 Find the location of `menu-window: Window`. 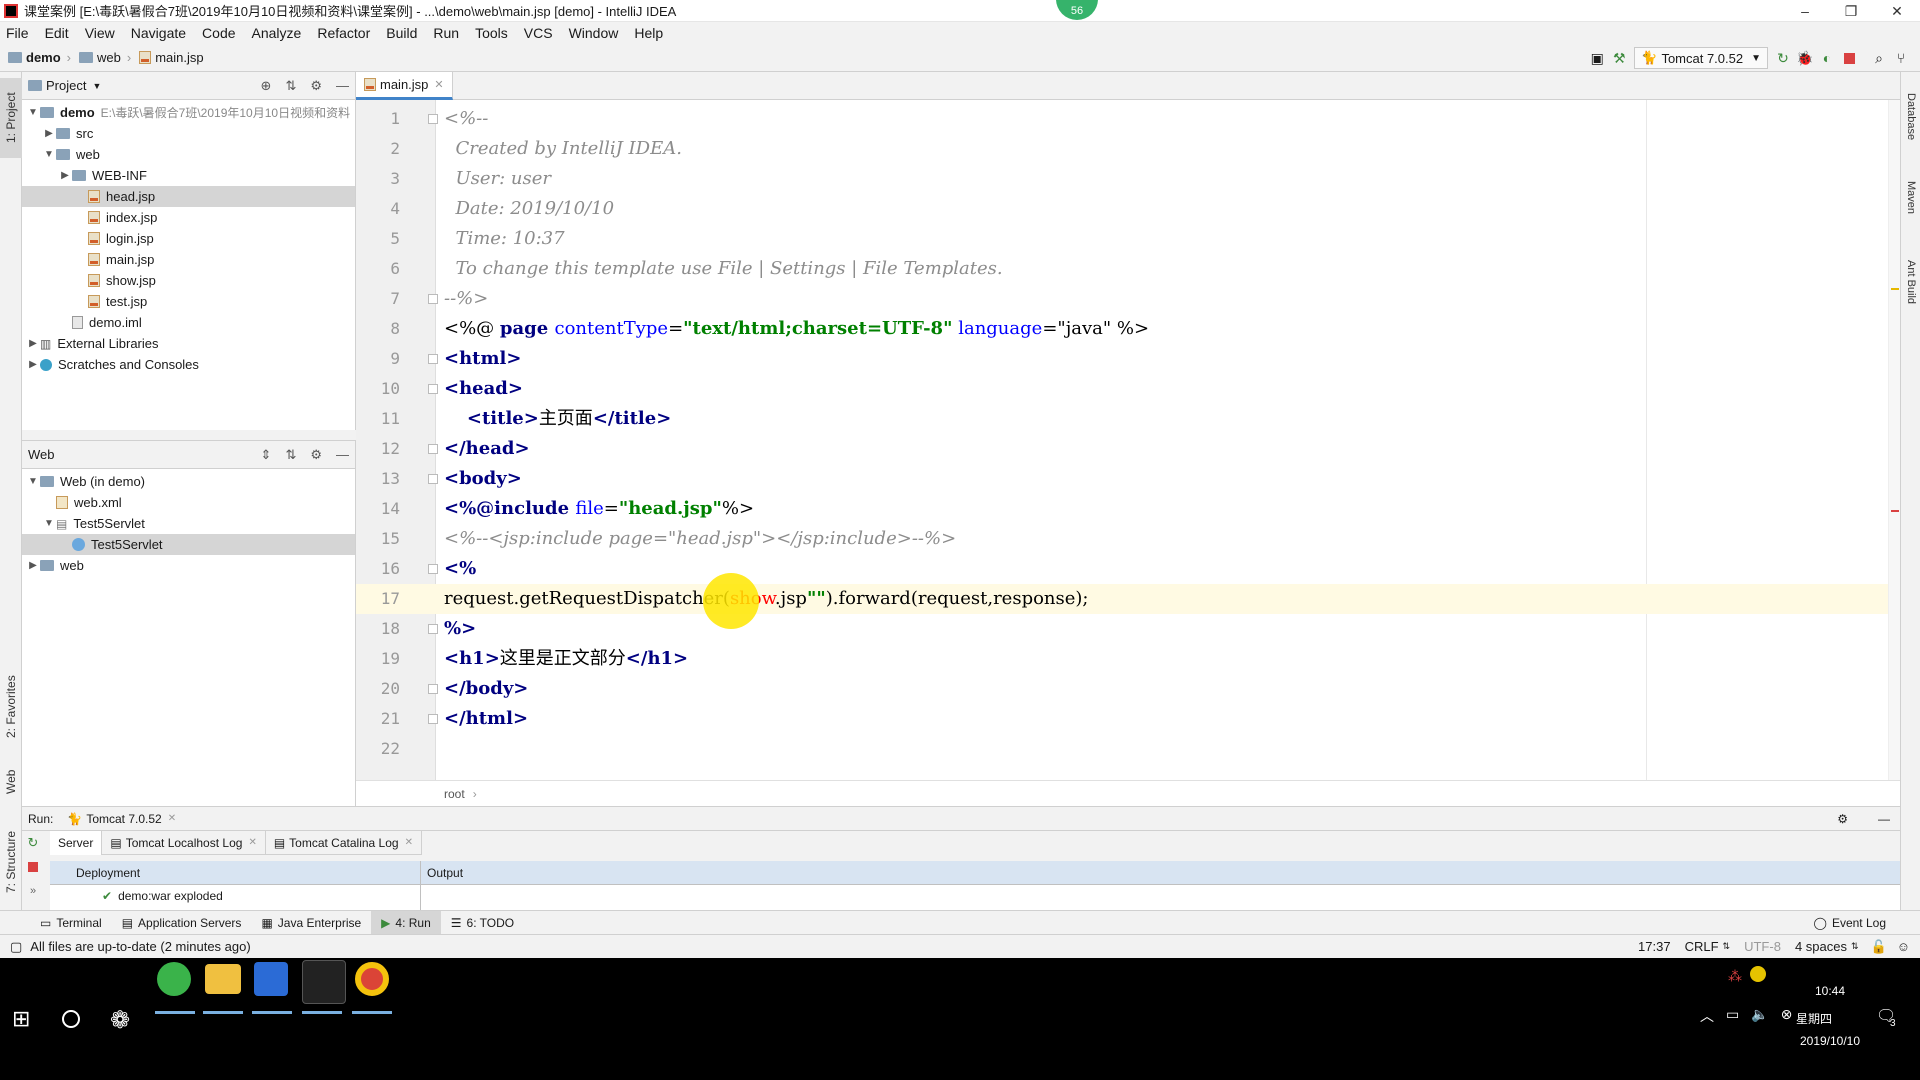

menu-window: Window is located at coordinates (594, 33).